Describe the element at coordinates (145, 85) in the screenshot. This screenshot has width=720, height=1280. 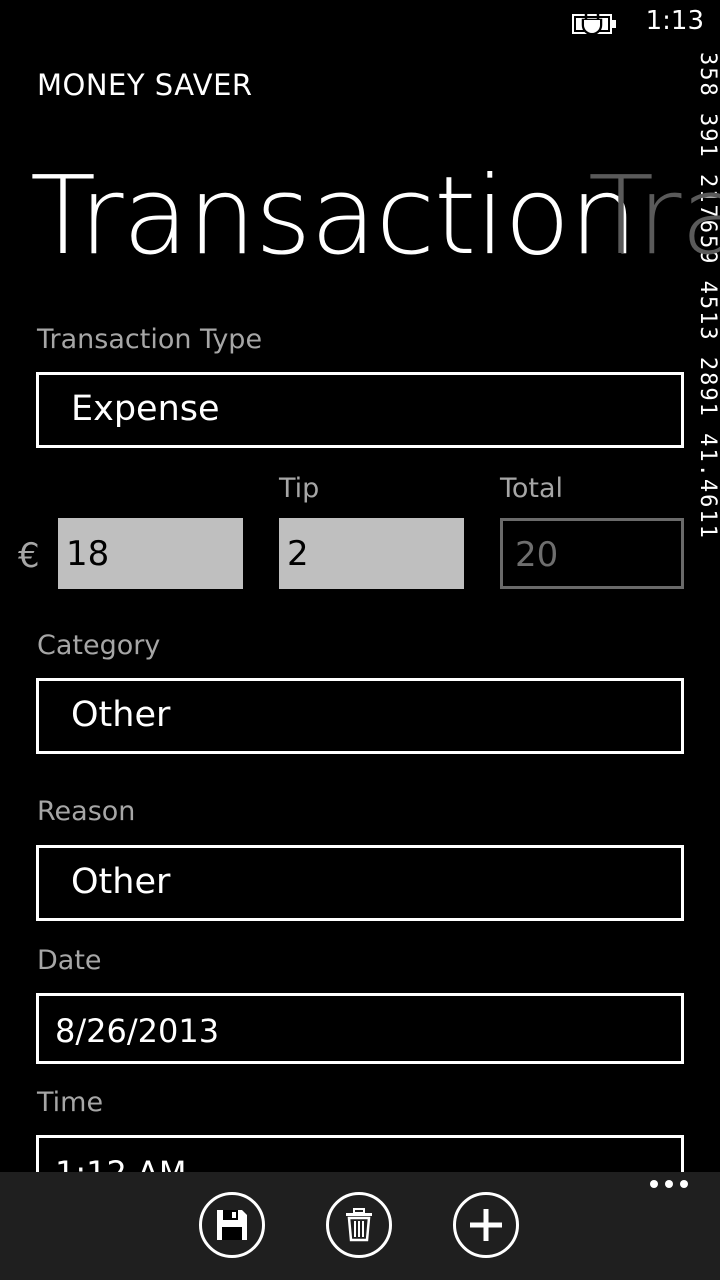
I see `app-title: MONEY SAVER` at that location.